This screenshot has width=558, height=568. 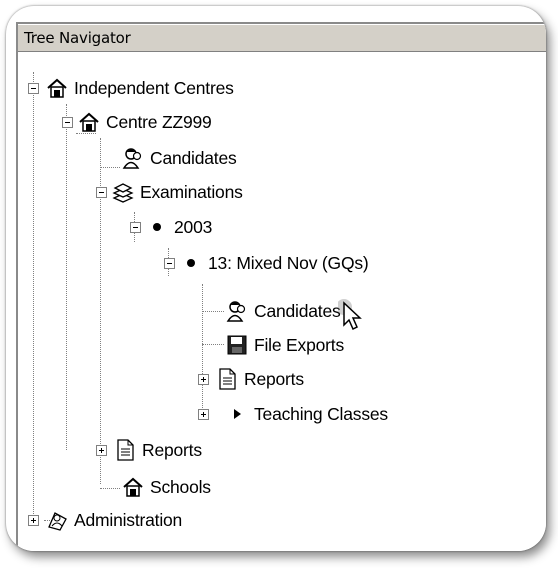 What do you see at coordinates (57, 520) in the screenshot?
I see `admin-people-icon` at bounding box center [57, 520].